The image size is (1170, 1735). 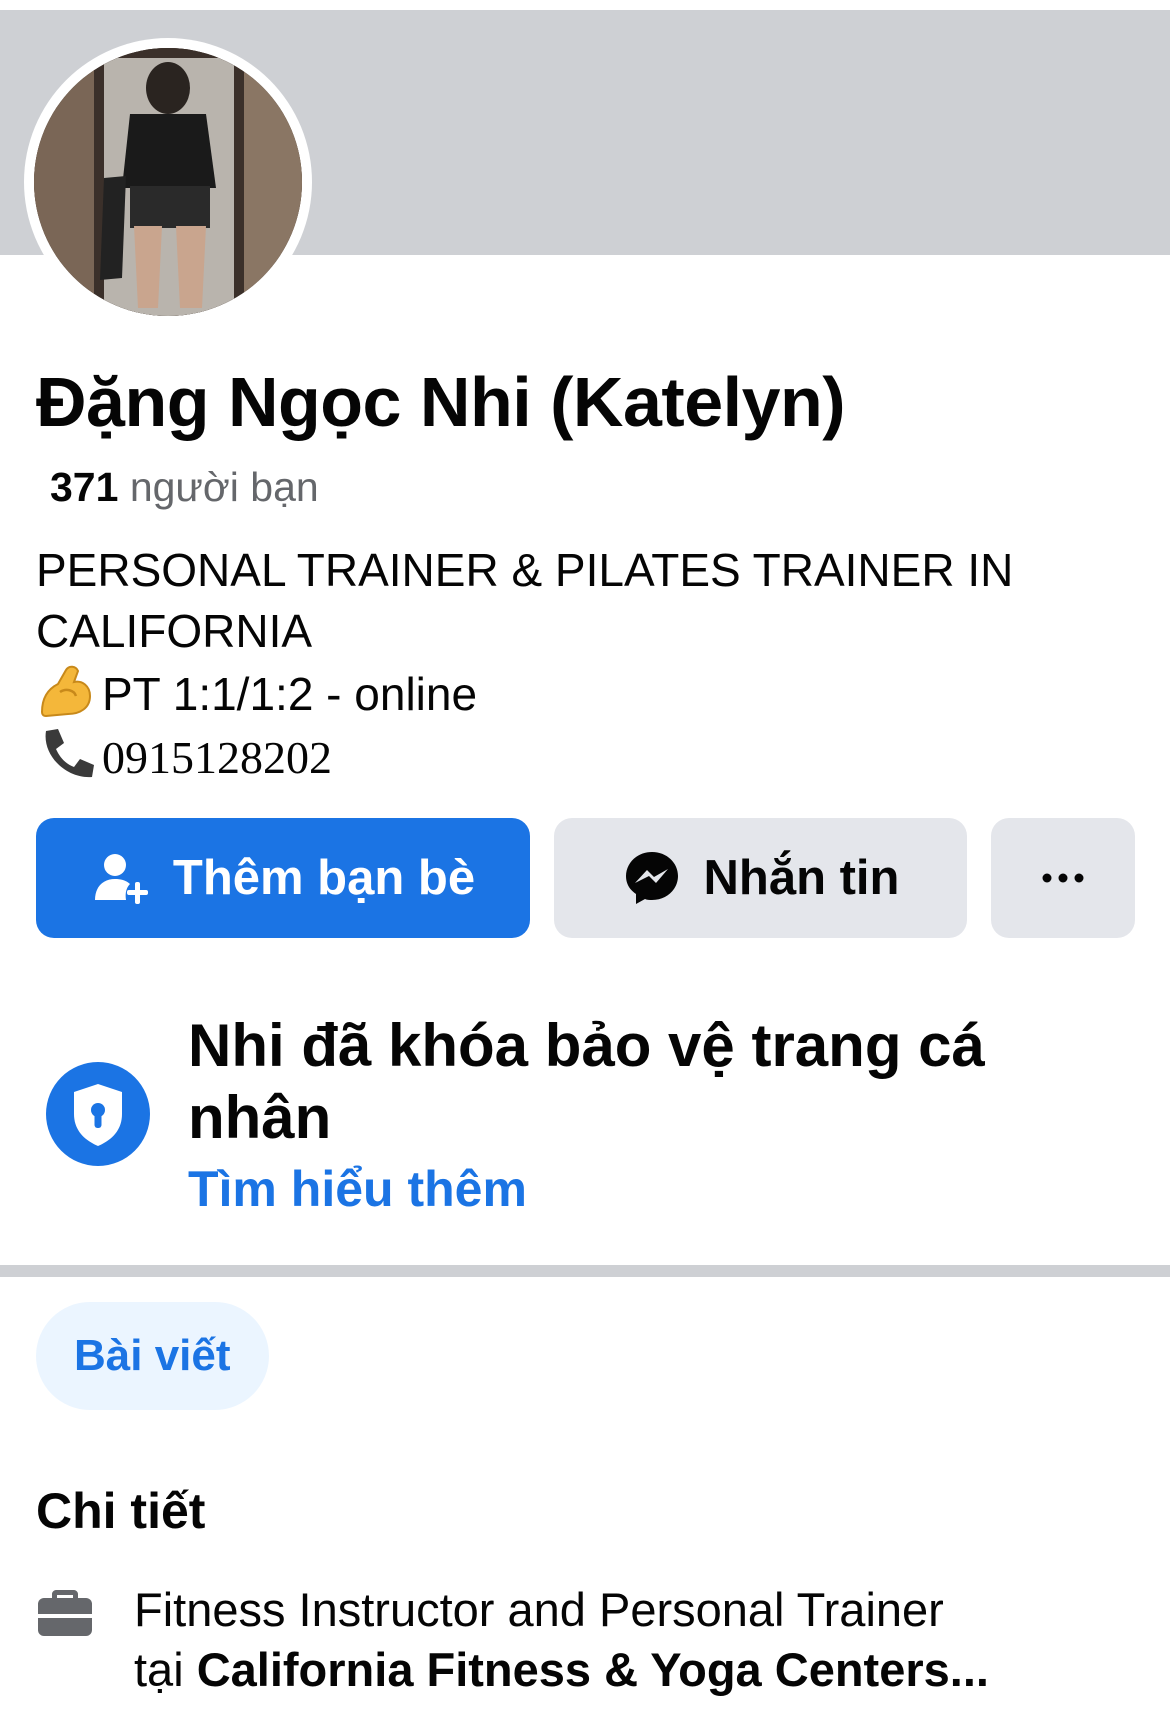 I want to click on bio-line-3-text: PT 1:1/1:2 - online, so click(x=290, y=694).